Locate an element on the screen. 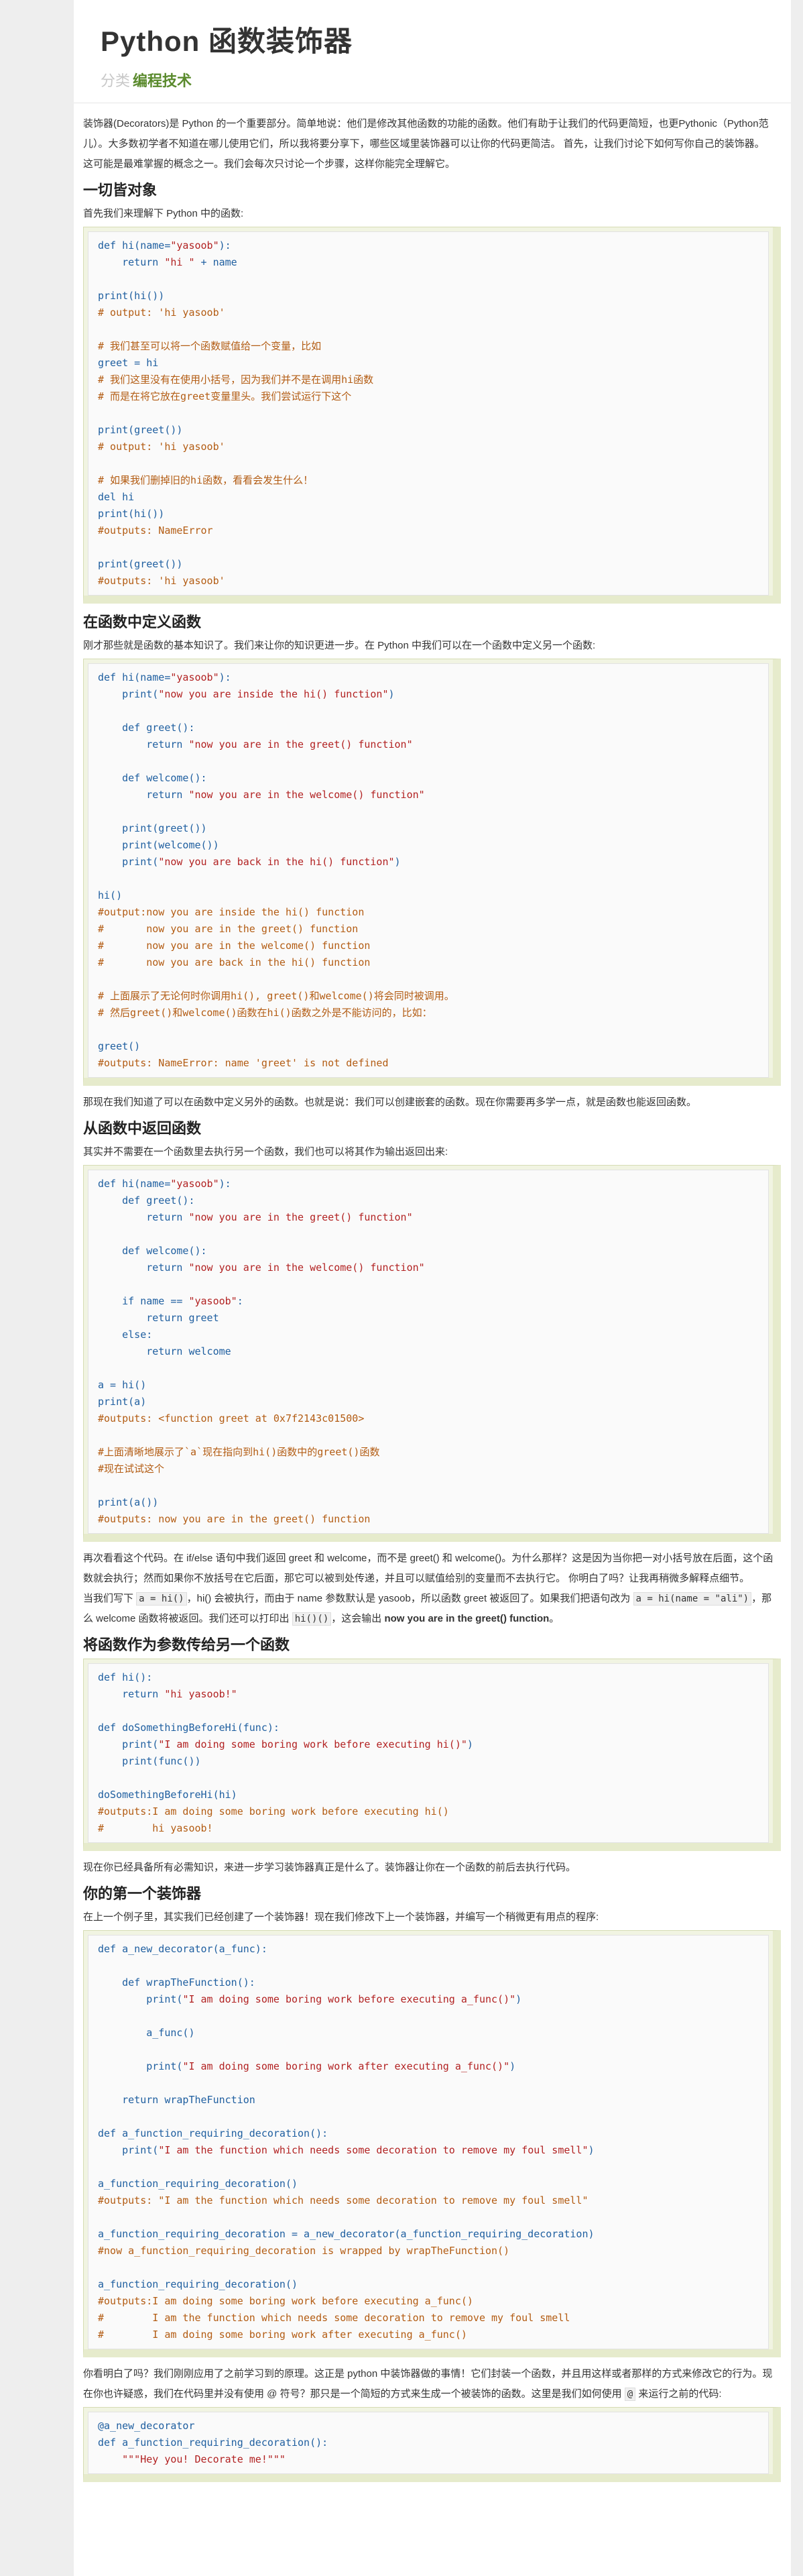 Image resolution: width=803 pixels, height=2576 pixels. code-line: def doSomethingBeforeHi(func): is located at coordinates (189, 1728).